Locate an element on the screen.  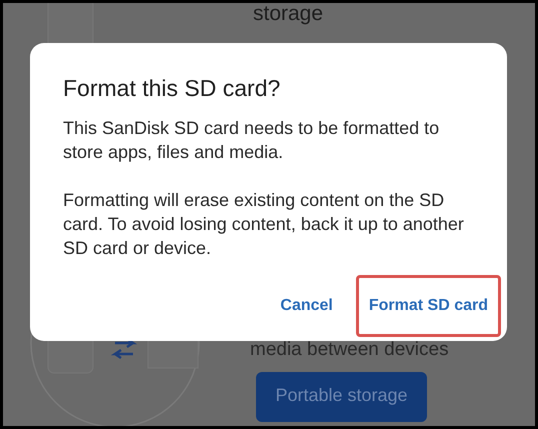
heading-text: storage is located at coordinates (288, 14).